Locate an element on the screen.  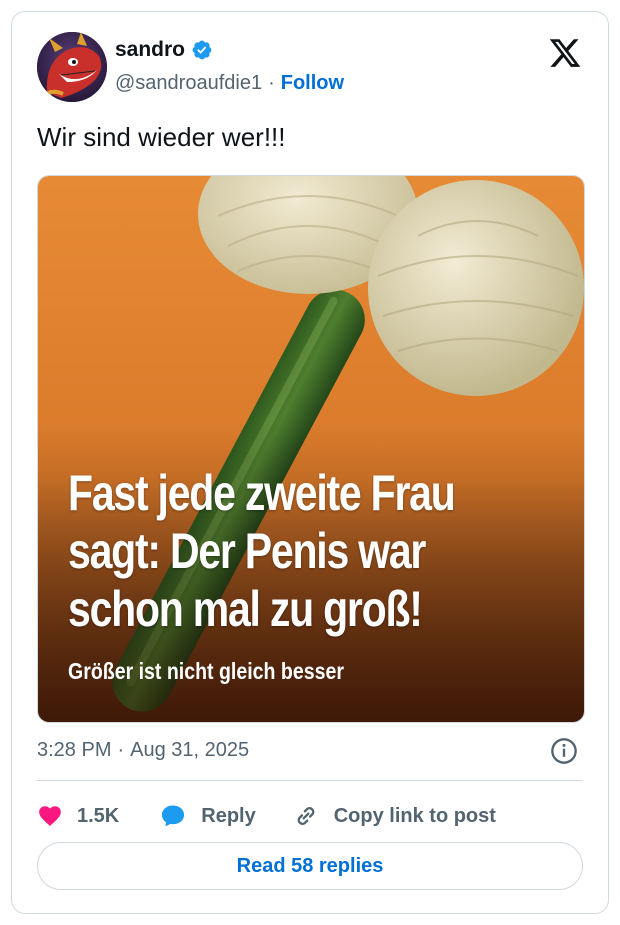
tweet-date: Aug 31, 2025 is located at coordinates (190, 750).